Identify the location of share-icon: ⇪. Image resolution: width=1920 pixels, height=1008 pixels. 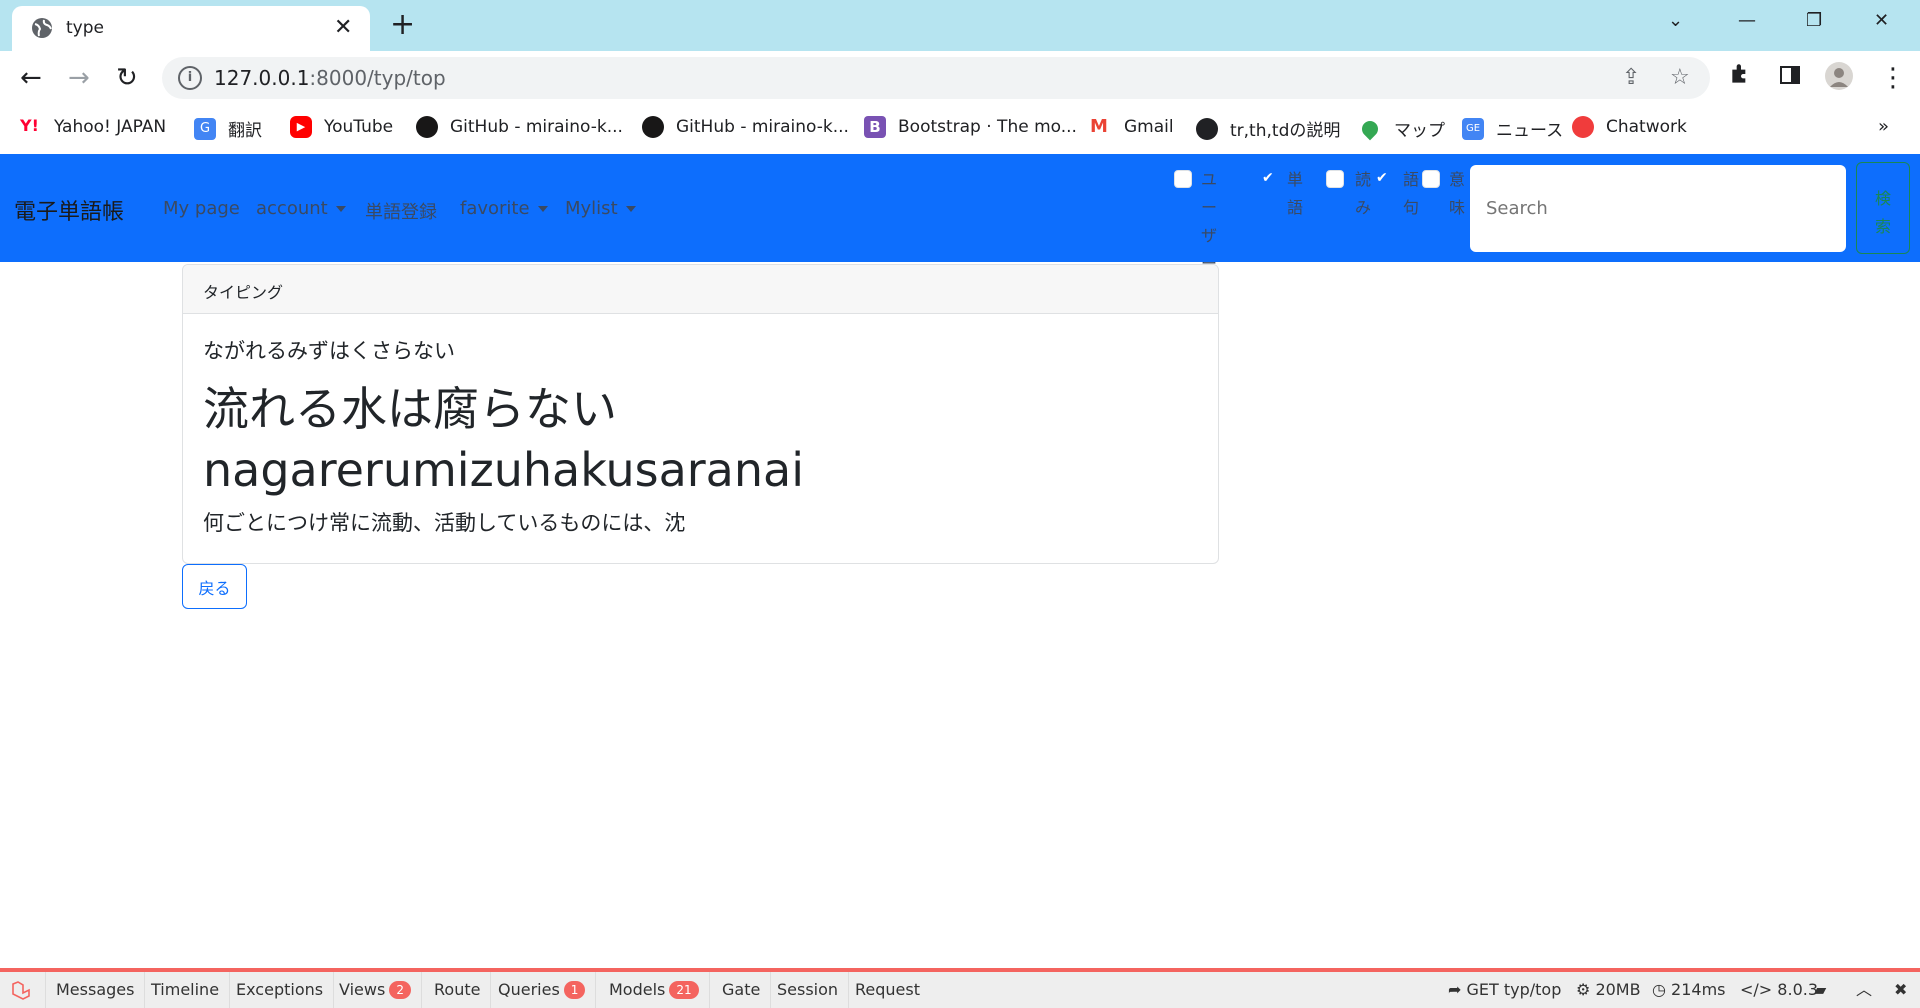
(1631, 77).